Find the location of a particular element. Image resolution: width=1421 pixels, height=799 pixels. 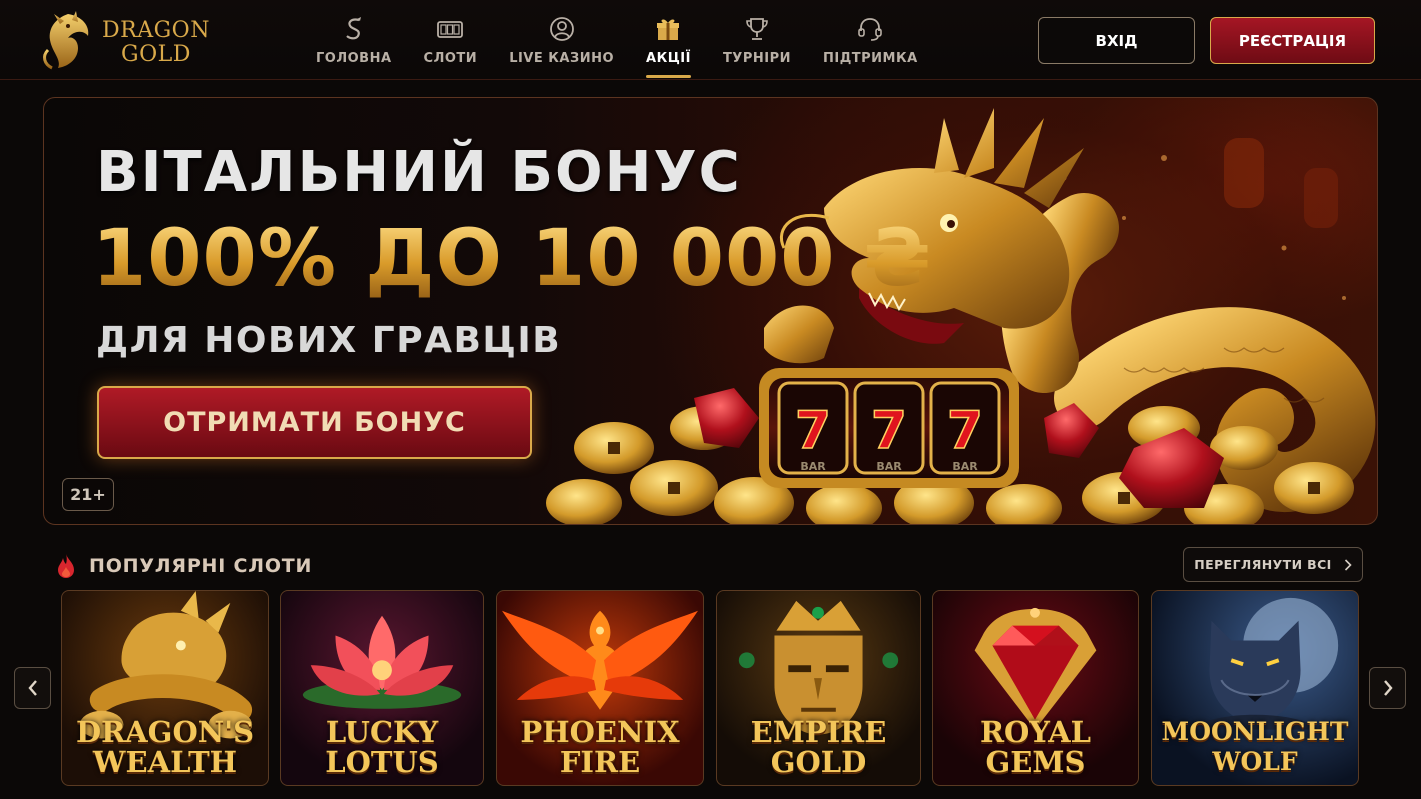

login-button: ВХІД is located at coordinates (1116, 40).